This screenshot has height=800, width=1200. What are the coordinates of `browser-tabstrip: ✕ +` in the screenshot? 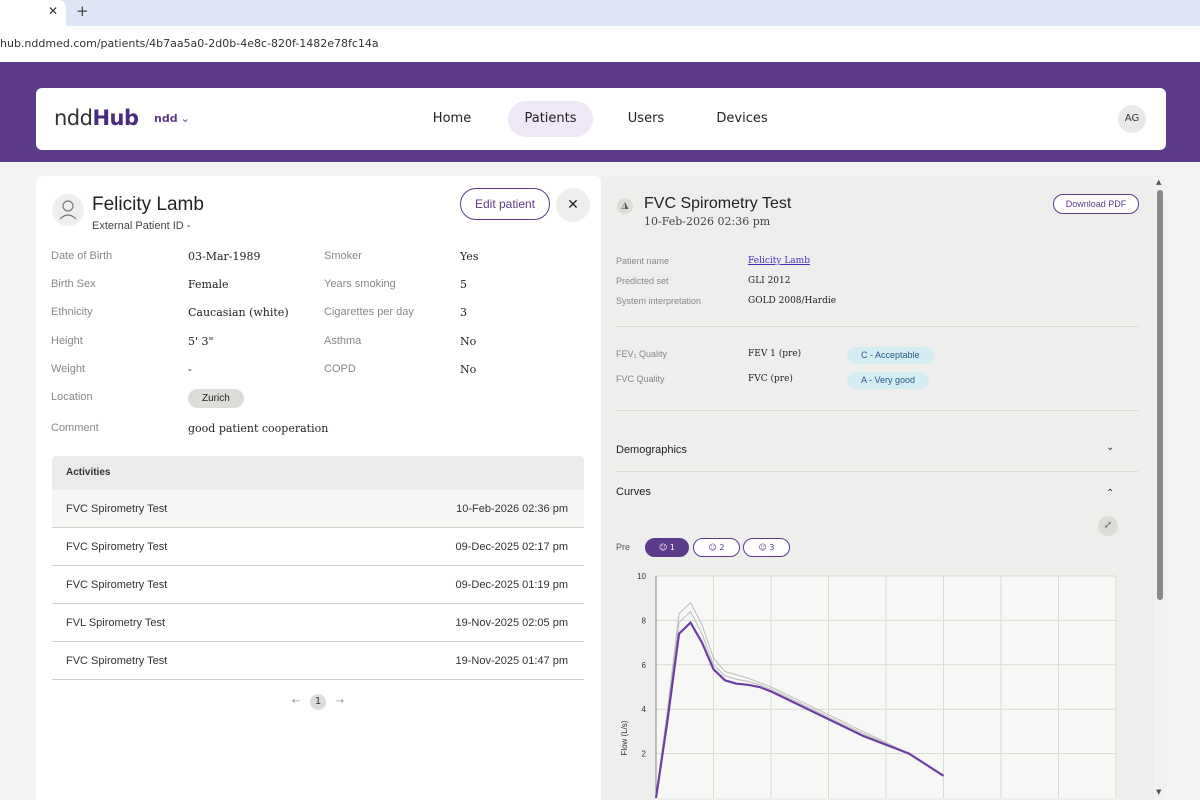 It's located at (600, 13).